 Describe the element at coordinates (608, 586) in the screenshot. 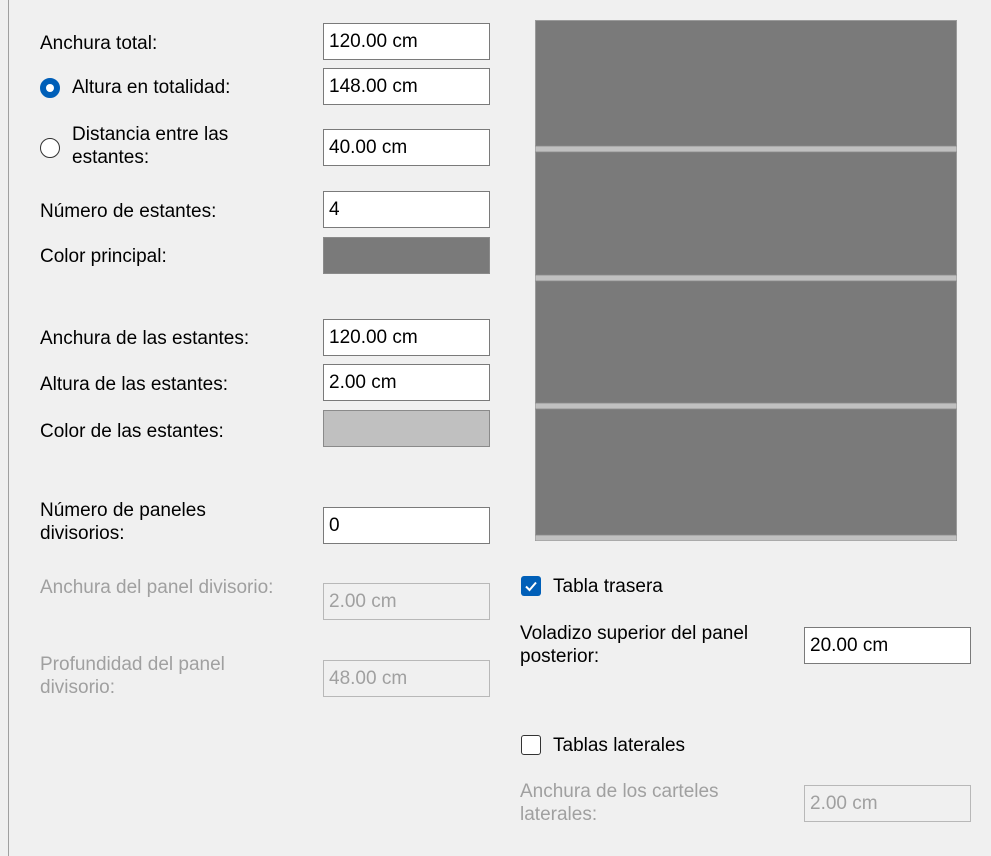

I see `back-panel-label: Tabla trasera` at that location.